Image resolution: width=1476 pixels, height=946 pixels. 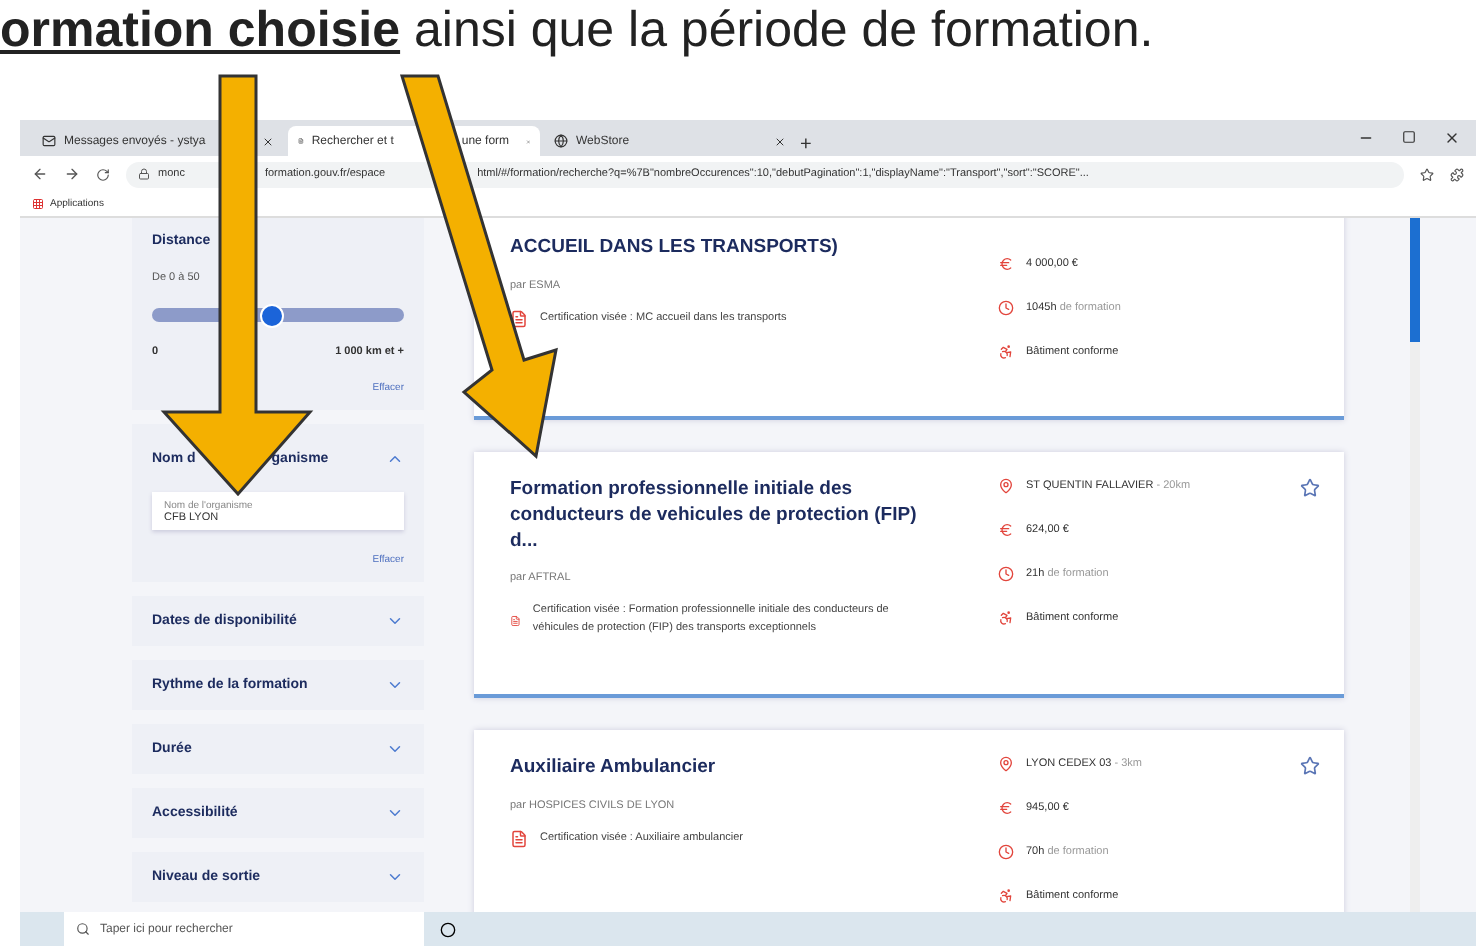 What do you see at coordinates (715, 769) in the screenshot?
I see `result-title: Auxiliaire Ambulancier` at bounding box center [715, 769].